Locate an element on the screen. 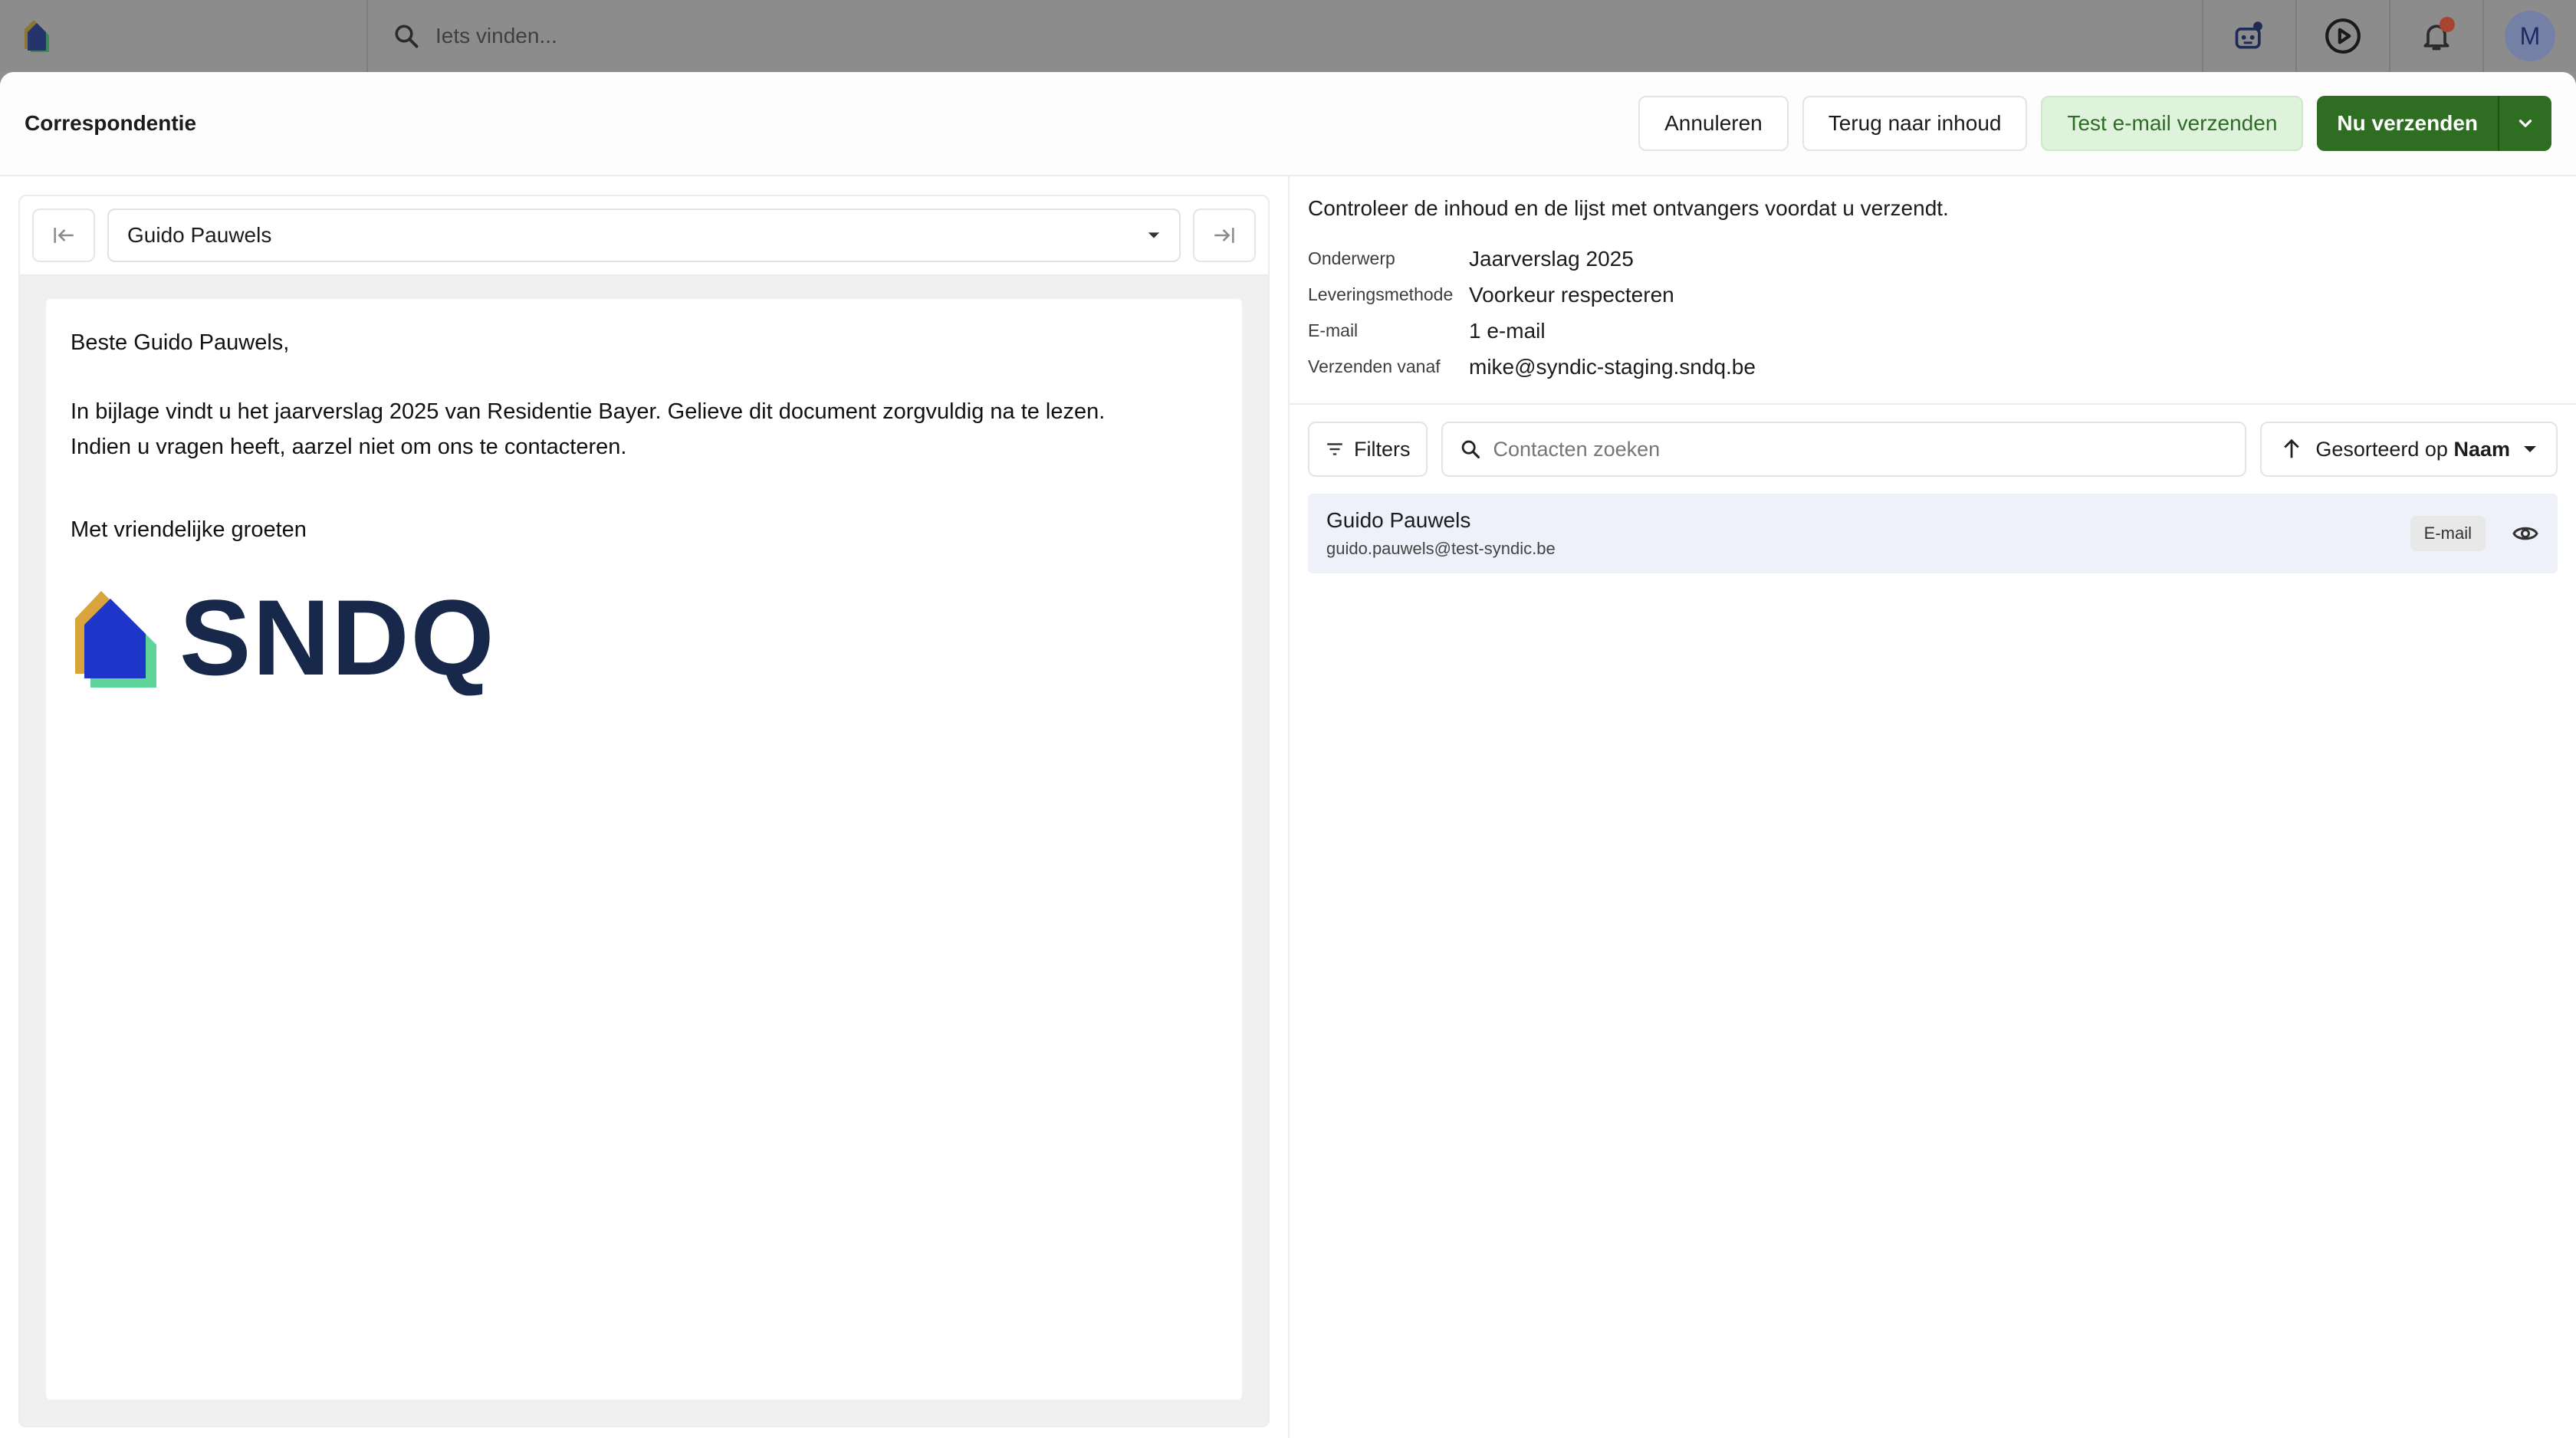 The height and width of the screenshot is (1438, 2576). sndq-logo: SNDQ is located at coordinates (644, 637).